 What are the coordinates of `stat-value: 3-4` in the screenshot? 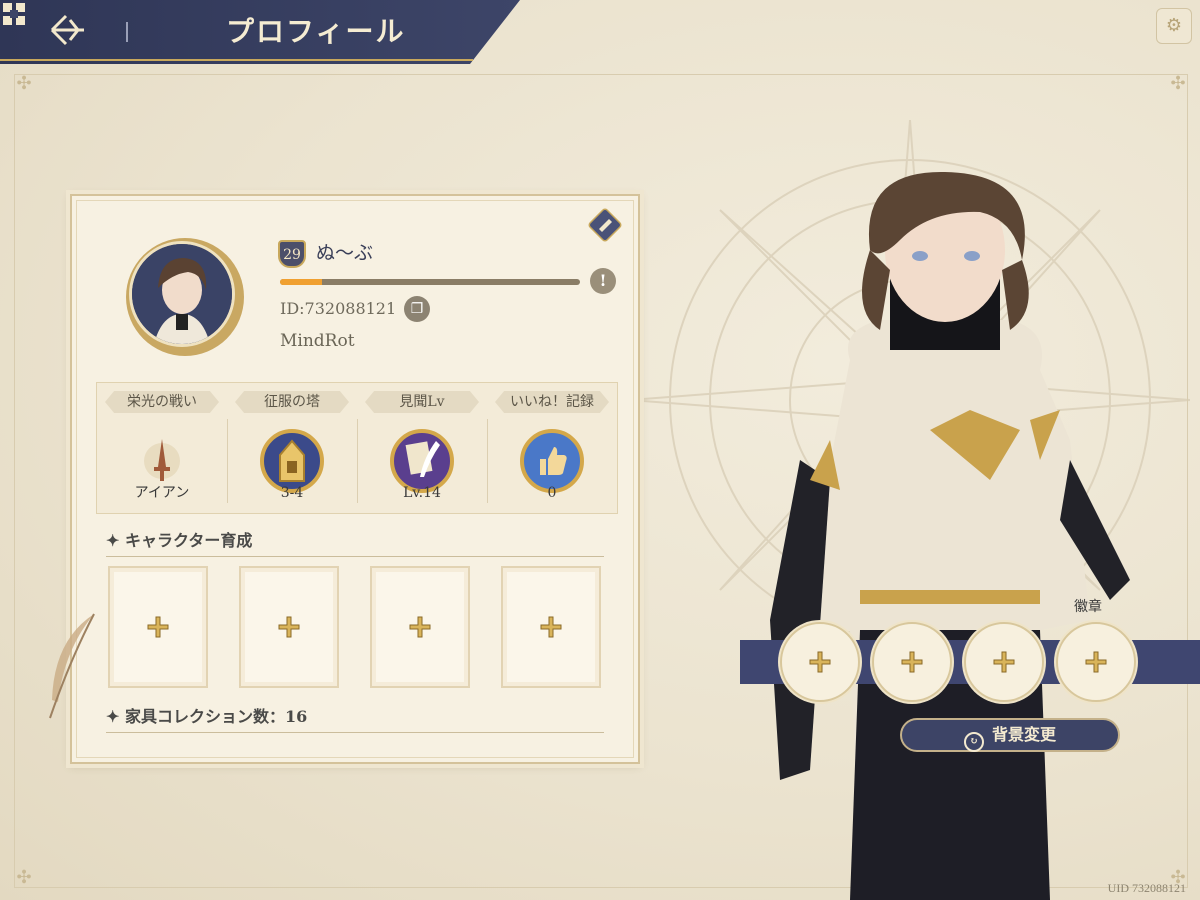 It's located at (292, 493).